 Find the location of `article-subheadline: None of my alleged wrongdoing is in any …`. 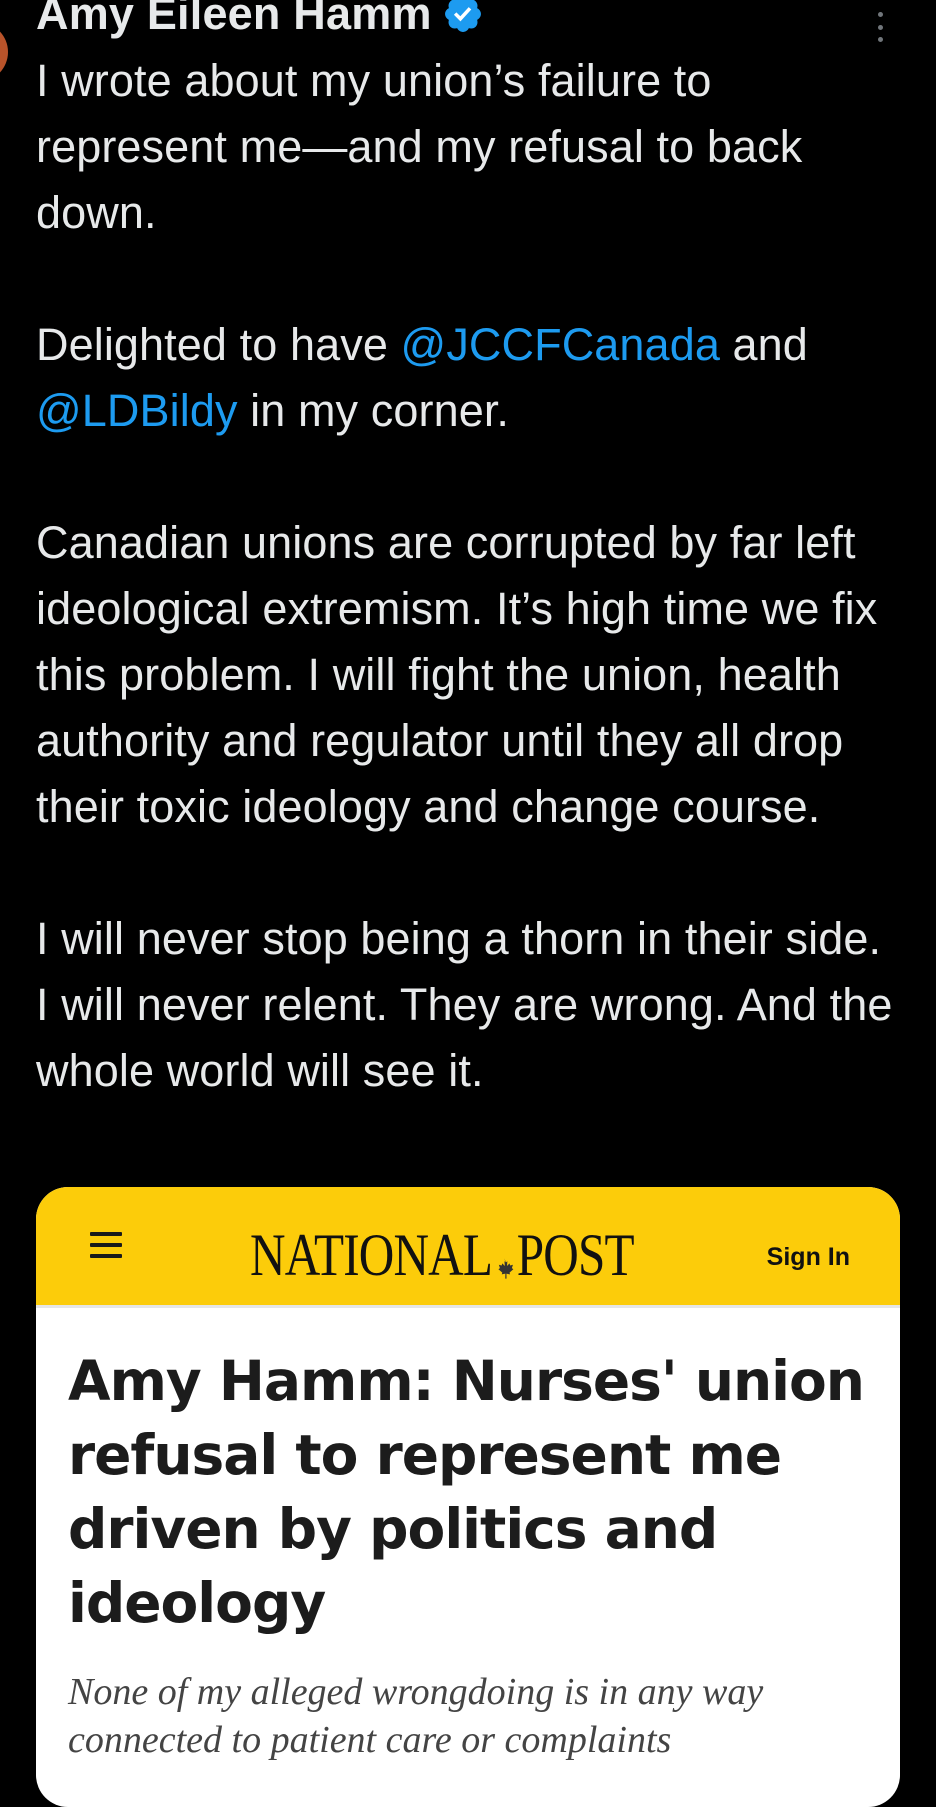

article-subheadline: None of my alleged wrongdoing is in any … is located at coordinates (416, 1716).